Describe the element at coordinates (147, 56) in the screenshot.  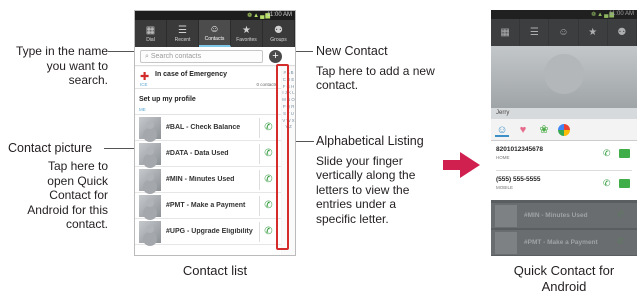
I see `search-icon: ⌕` at that location.